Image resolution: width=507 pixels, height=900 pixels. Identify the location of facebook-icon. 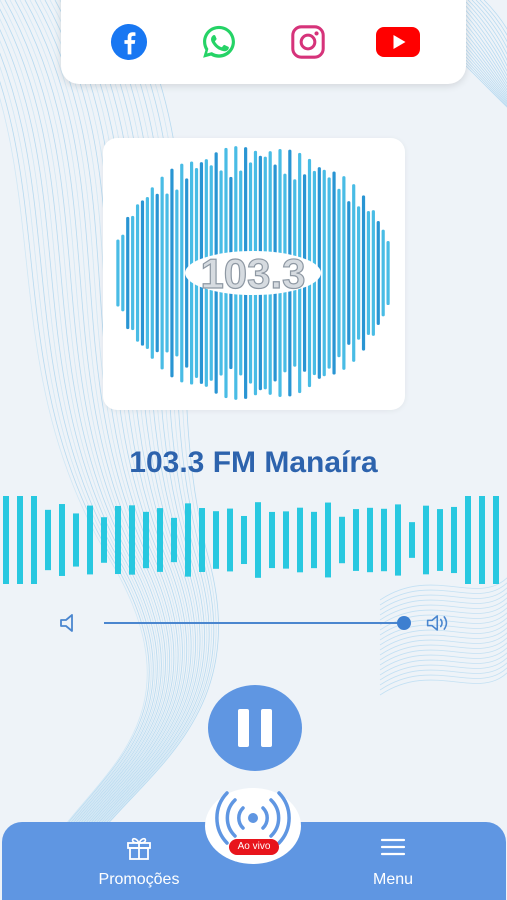
(128, 42).